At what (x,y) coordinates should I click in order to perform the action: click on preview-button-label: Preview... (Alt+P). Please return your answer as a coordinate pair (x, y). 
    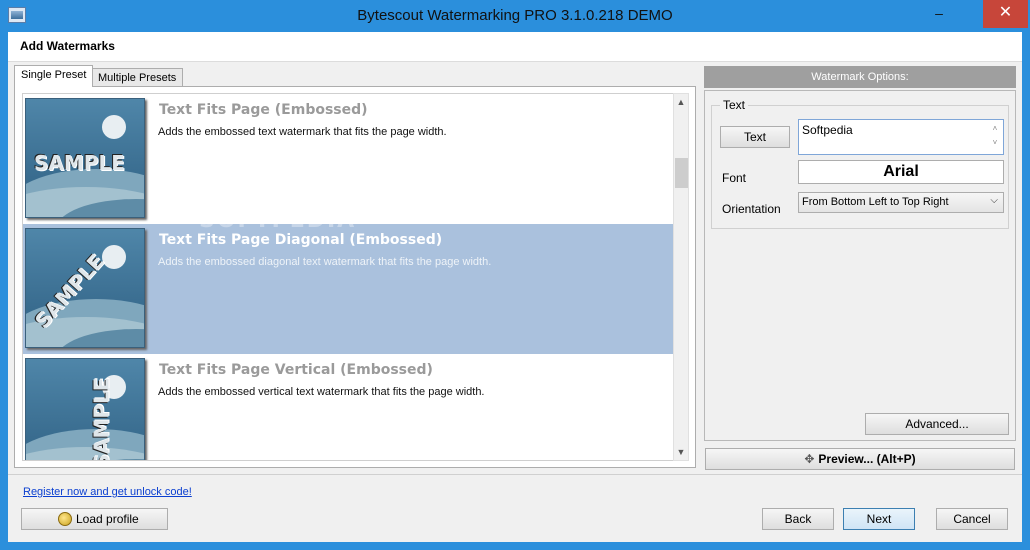
    Looking at the image, I should click on (867, 459).